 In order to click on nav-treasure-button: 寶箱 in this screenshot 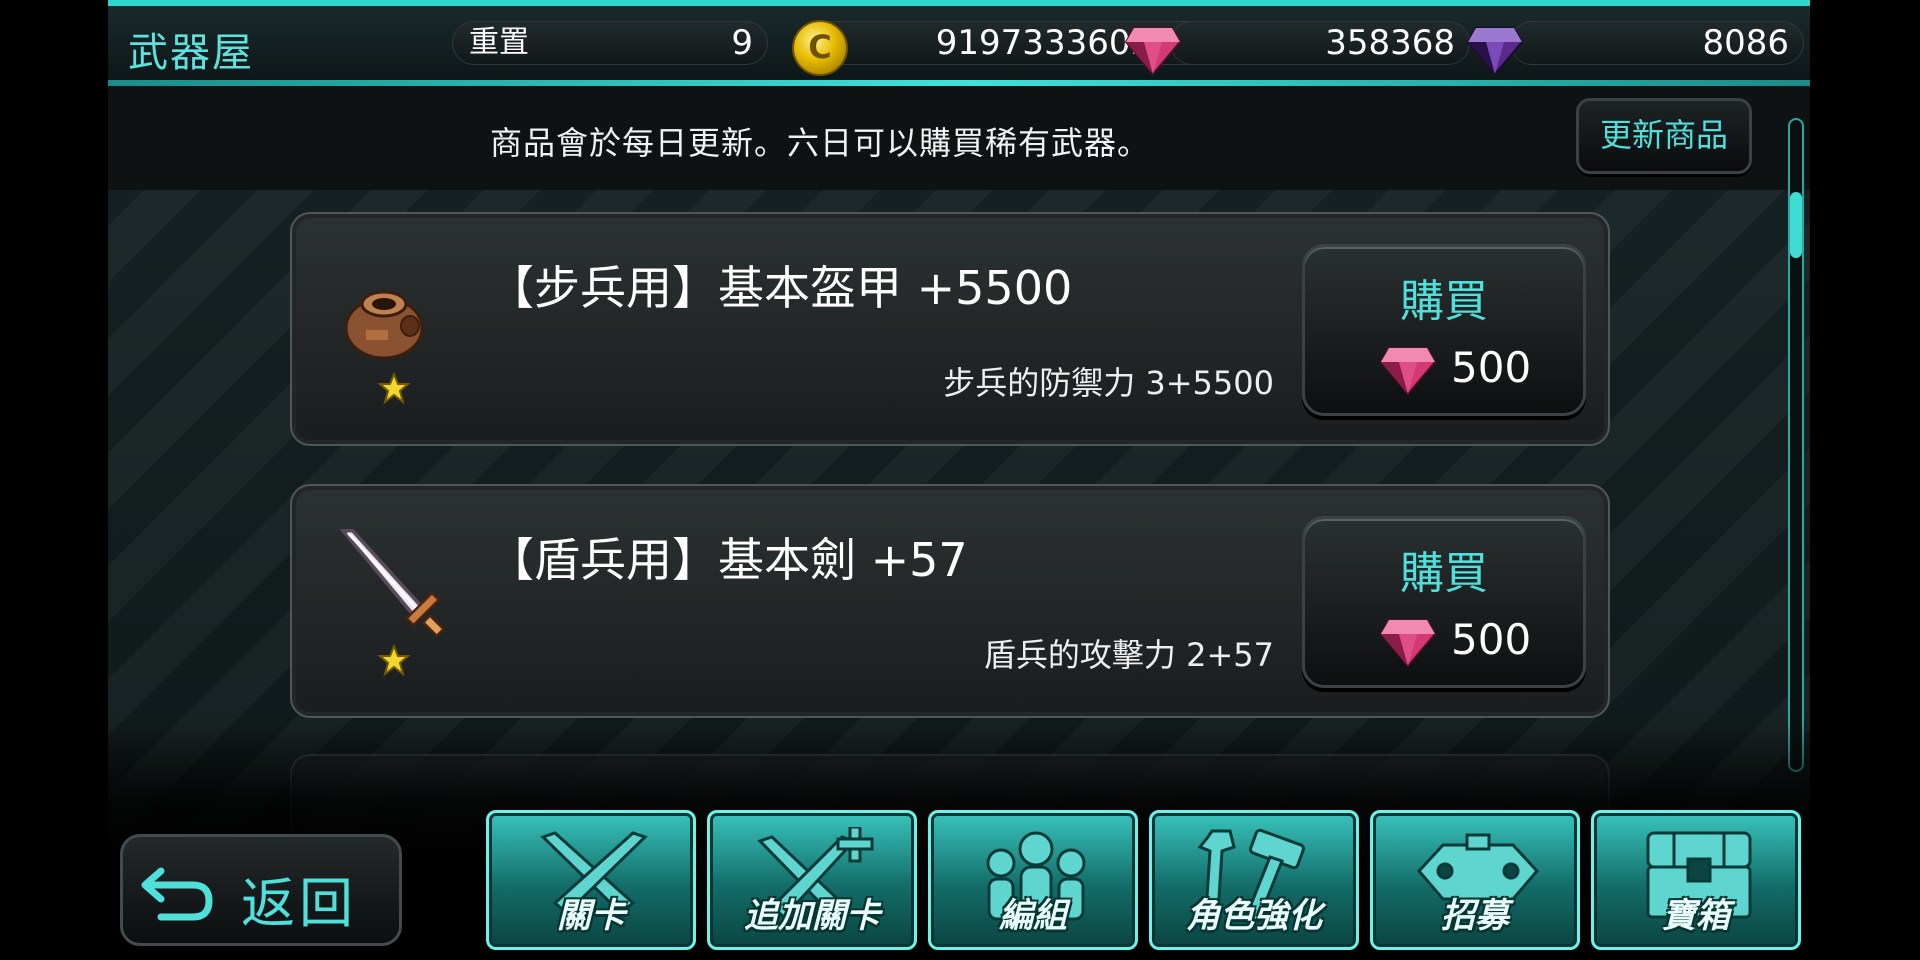, I will do `click(1696, 880)`.